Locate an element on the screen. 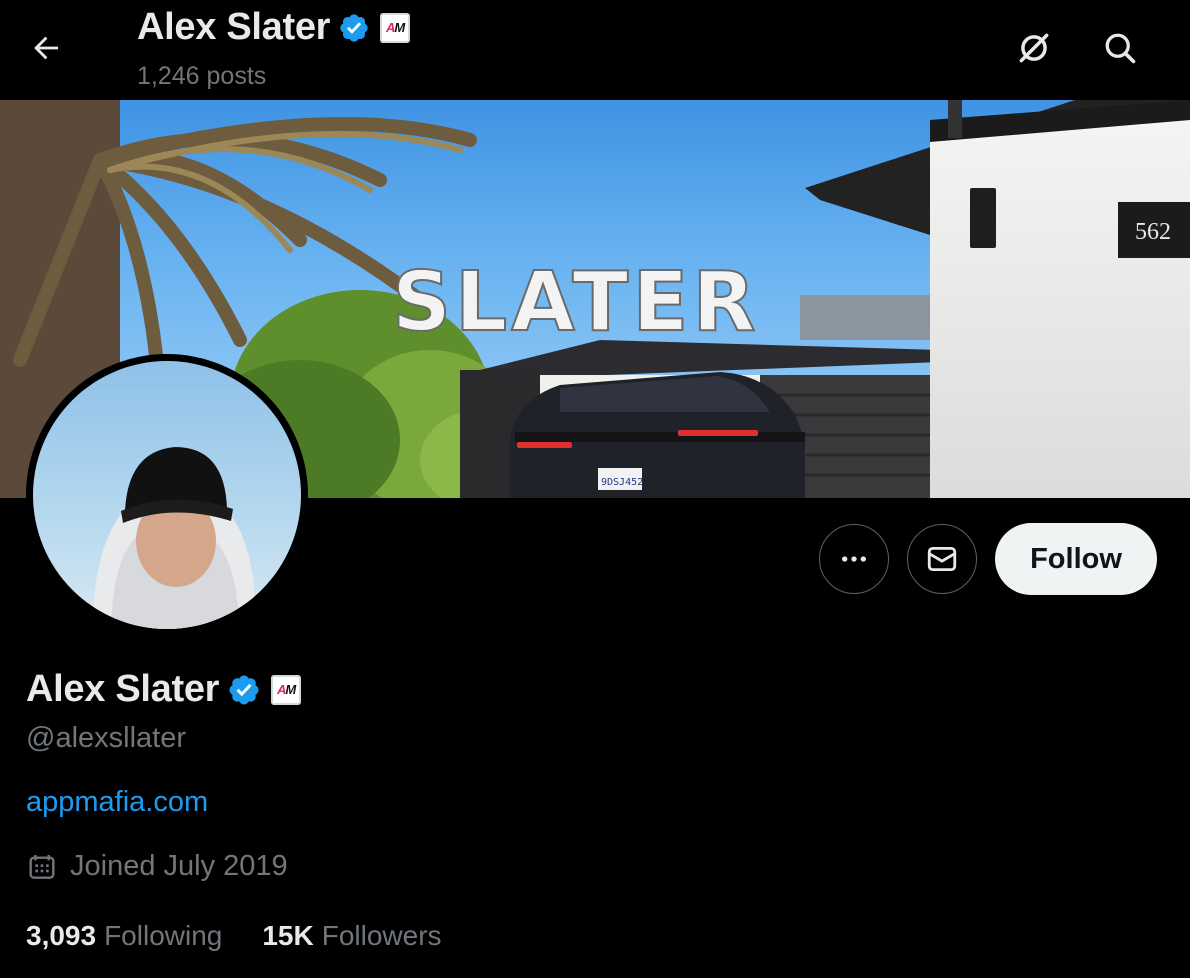 Image resolution: width=1190 pixels, height=978 pixels. more-icon is located at coordinates (854, 559).